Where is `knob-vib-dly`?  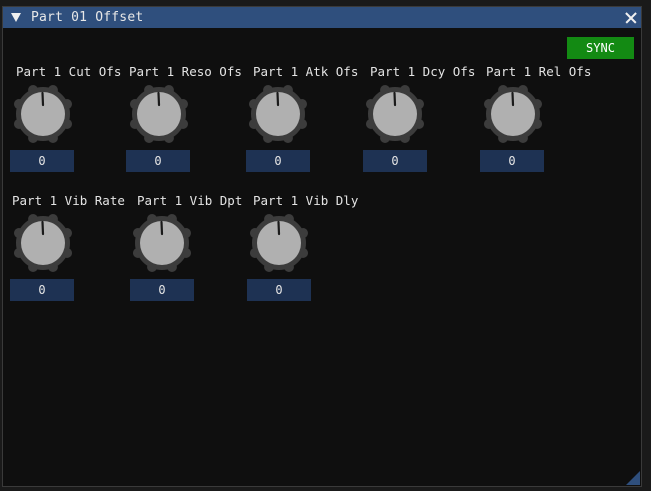
knob-vib-dly is located at coordinates (279, 243).